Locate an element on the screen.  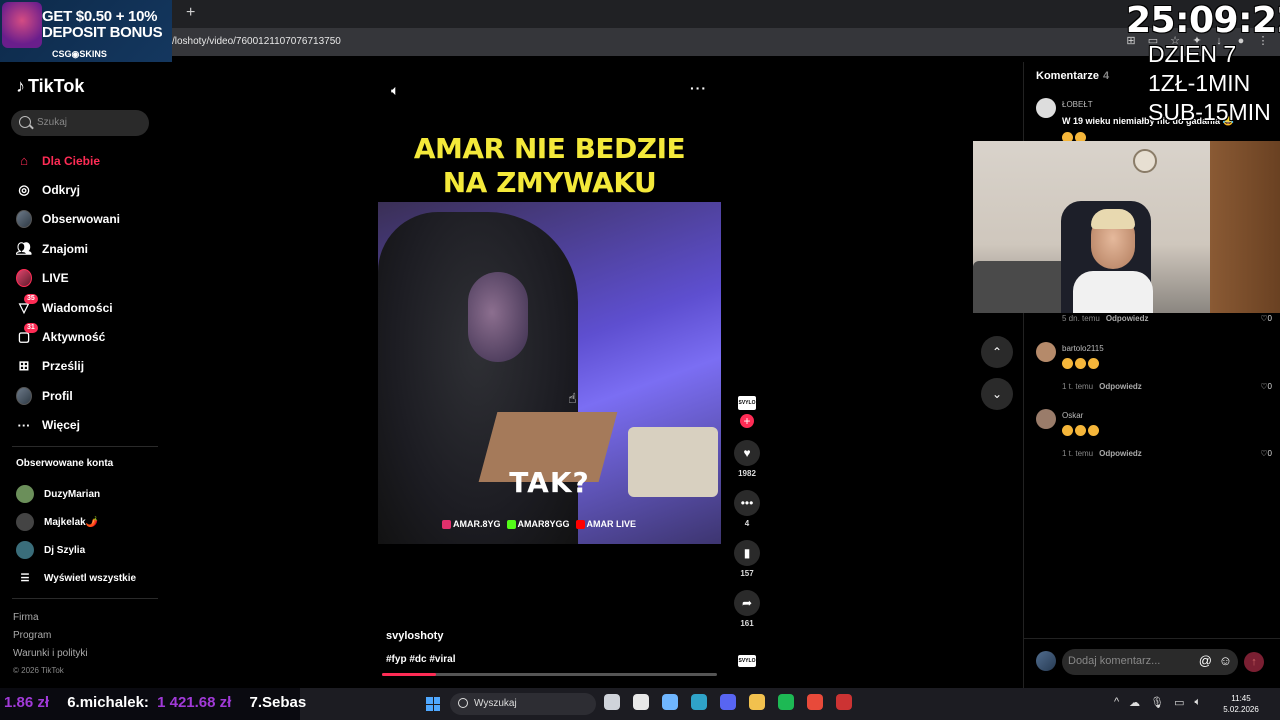
windows-start-icon is located at coordinates (433, 704).